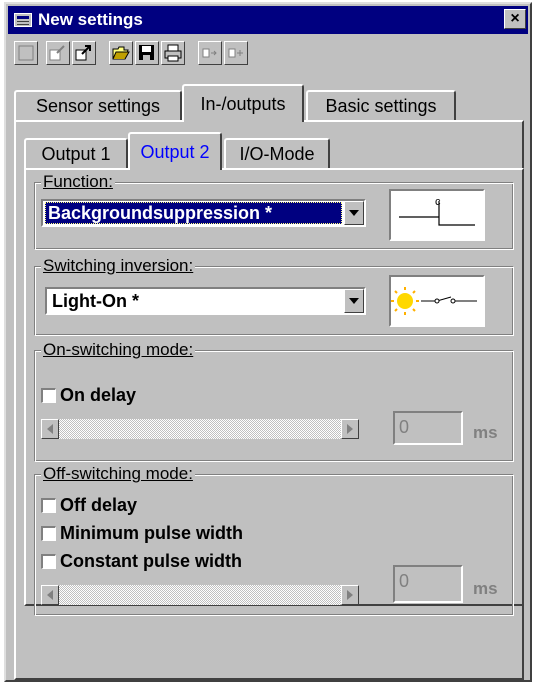 The image size is (533, 684). What do you see at coordinates (151, 533) in the screenshot?
I see `minimum-pulse-width-label: Minimum pulse width` at bounding box center [151, 533].